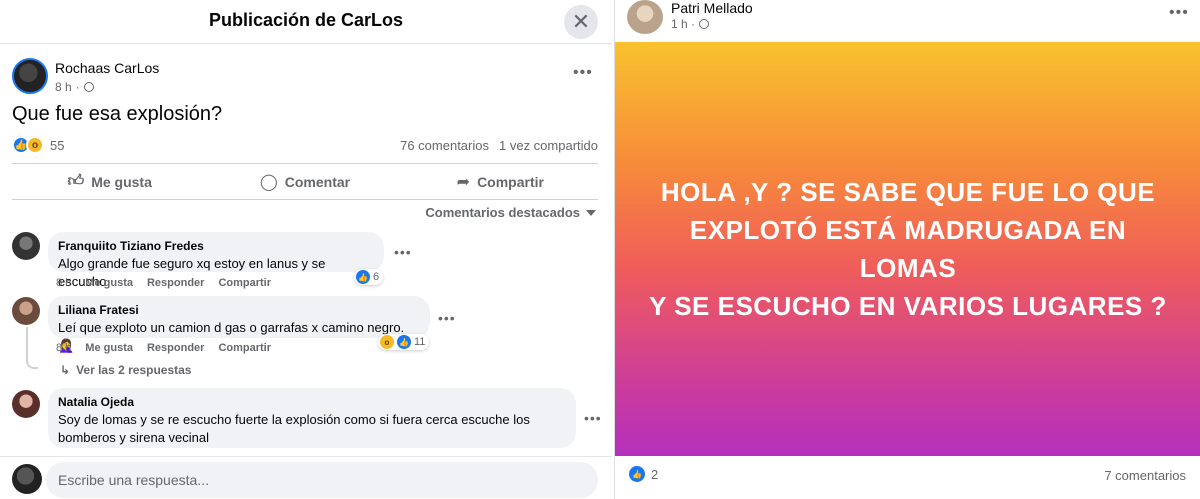 This screenshot has height=499, width=1200. I want to click on reply-thread-line, so click(32, 348).